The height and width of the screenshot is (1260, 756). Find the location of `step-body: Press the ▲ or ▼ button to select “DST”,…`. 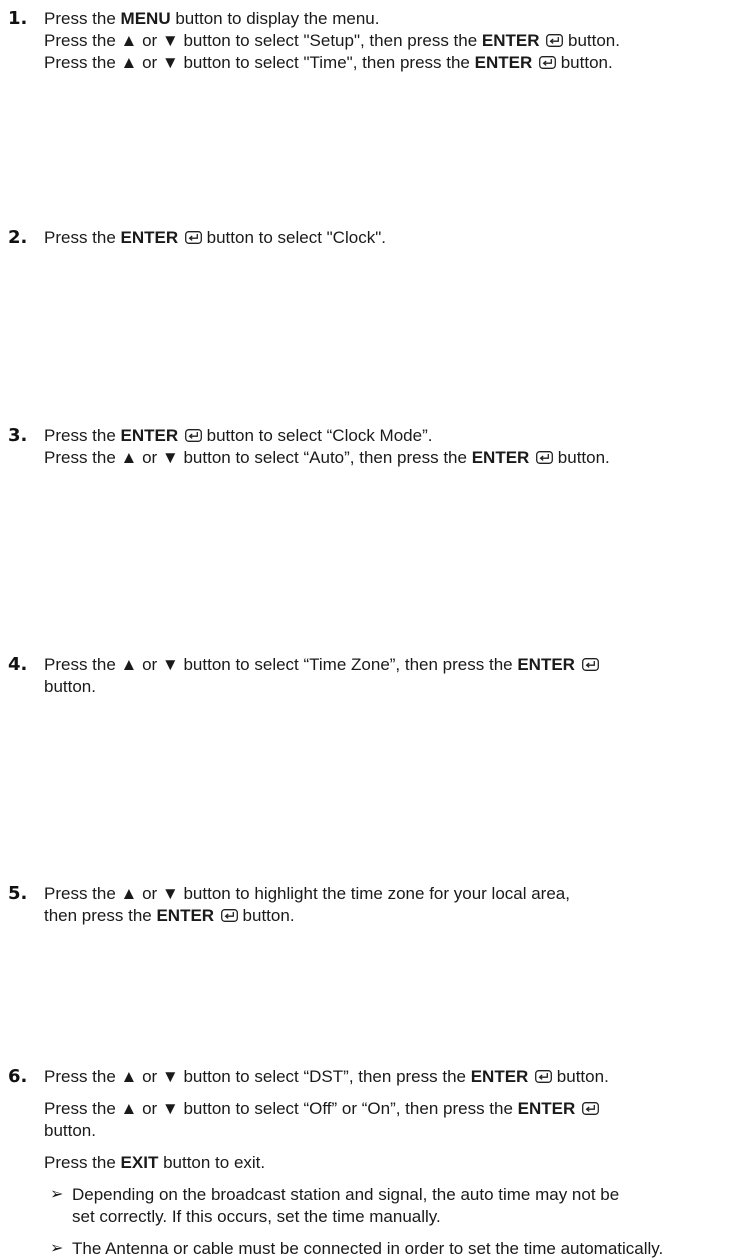

step-body: Press the ▲ or ▼ button to select “DST”,… is located at coordinates (399, 1163).